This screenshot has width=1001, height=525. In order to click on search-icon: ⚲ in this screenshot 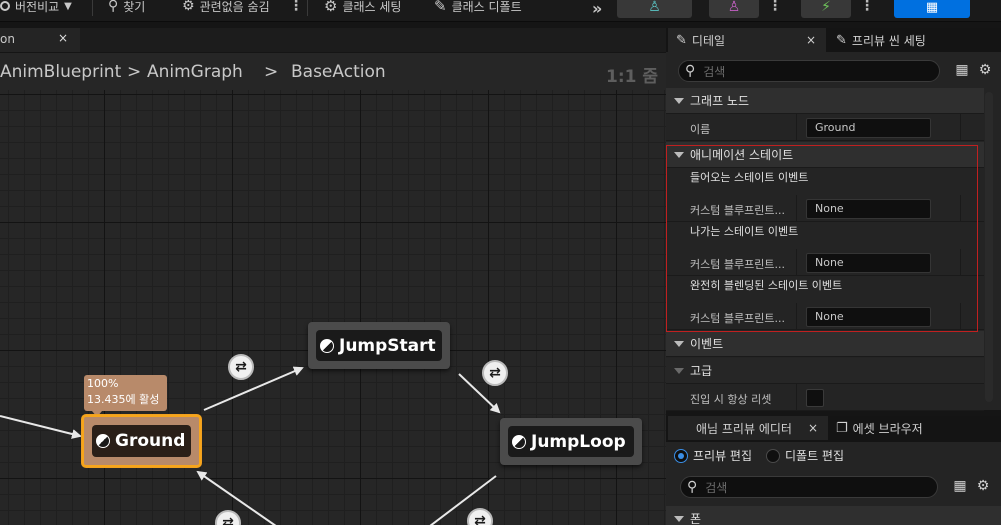, I will do `click(690, 71)`.